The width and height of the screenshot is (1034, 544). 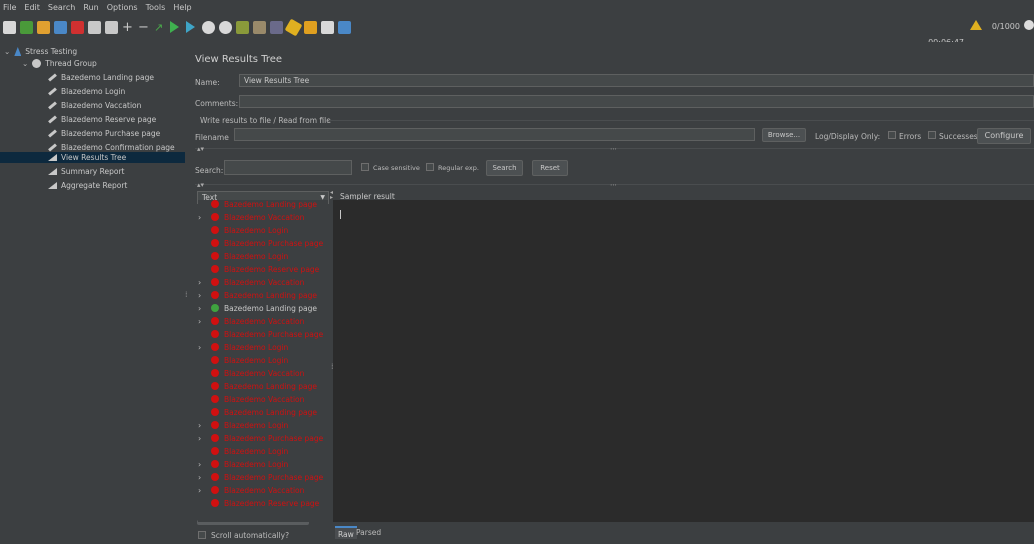 I want to click on shutdown-icon, so click(x=225, y=27).